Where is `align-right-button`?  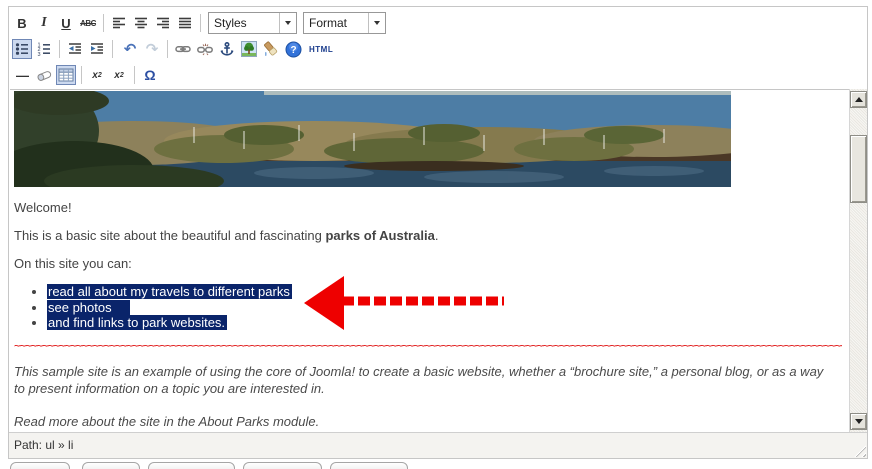
align-right-button is located at coordinates (163, 23).